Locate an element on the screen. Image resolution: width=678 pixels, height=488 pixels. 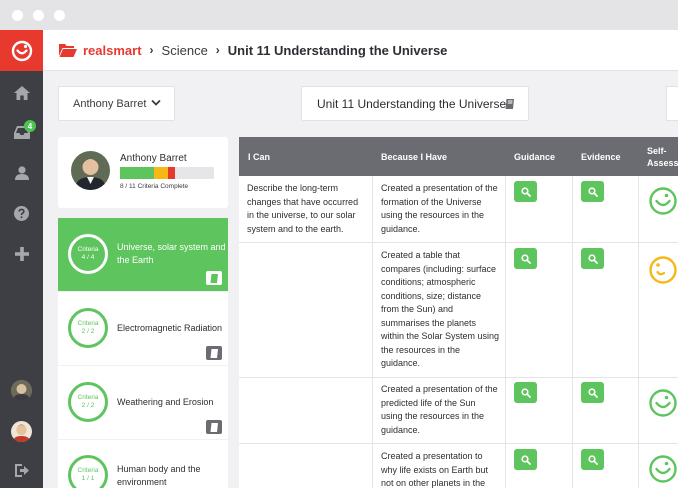
topic-item-electromagnetic: Criteria 2 / 2 Electromagnetic Radiation is located at coordinates (143, 328).